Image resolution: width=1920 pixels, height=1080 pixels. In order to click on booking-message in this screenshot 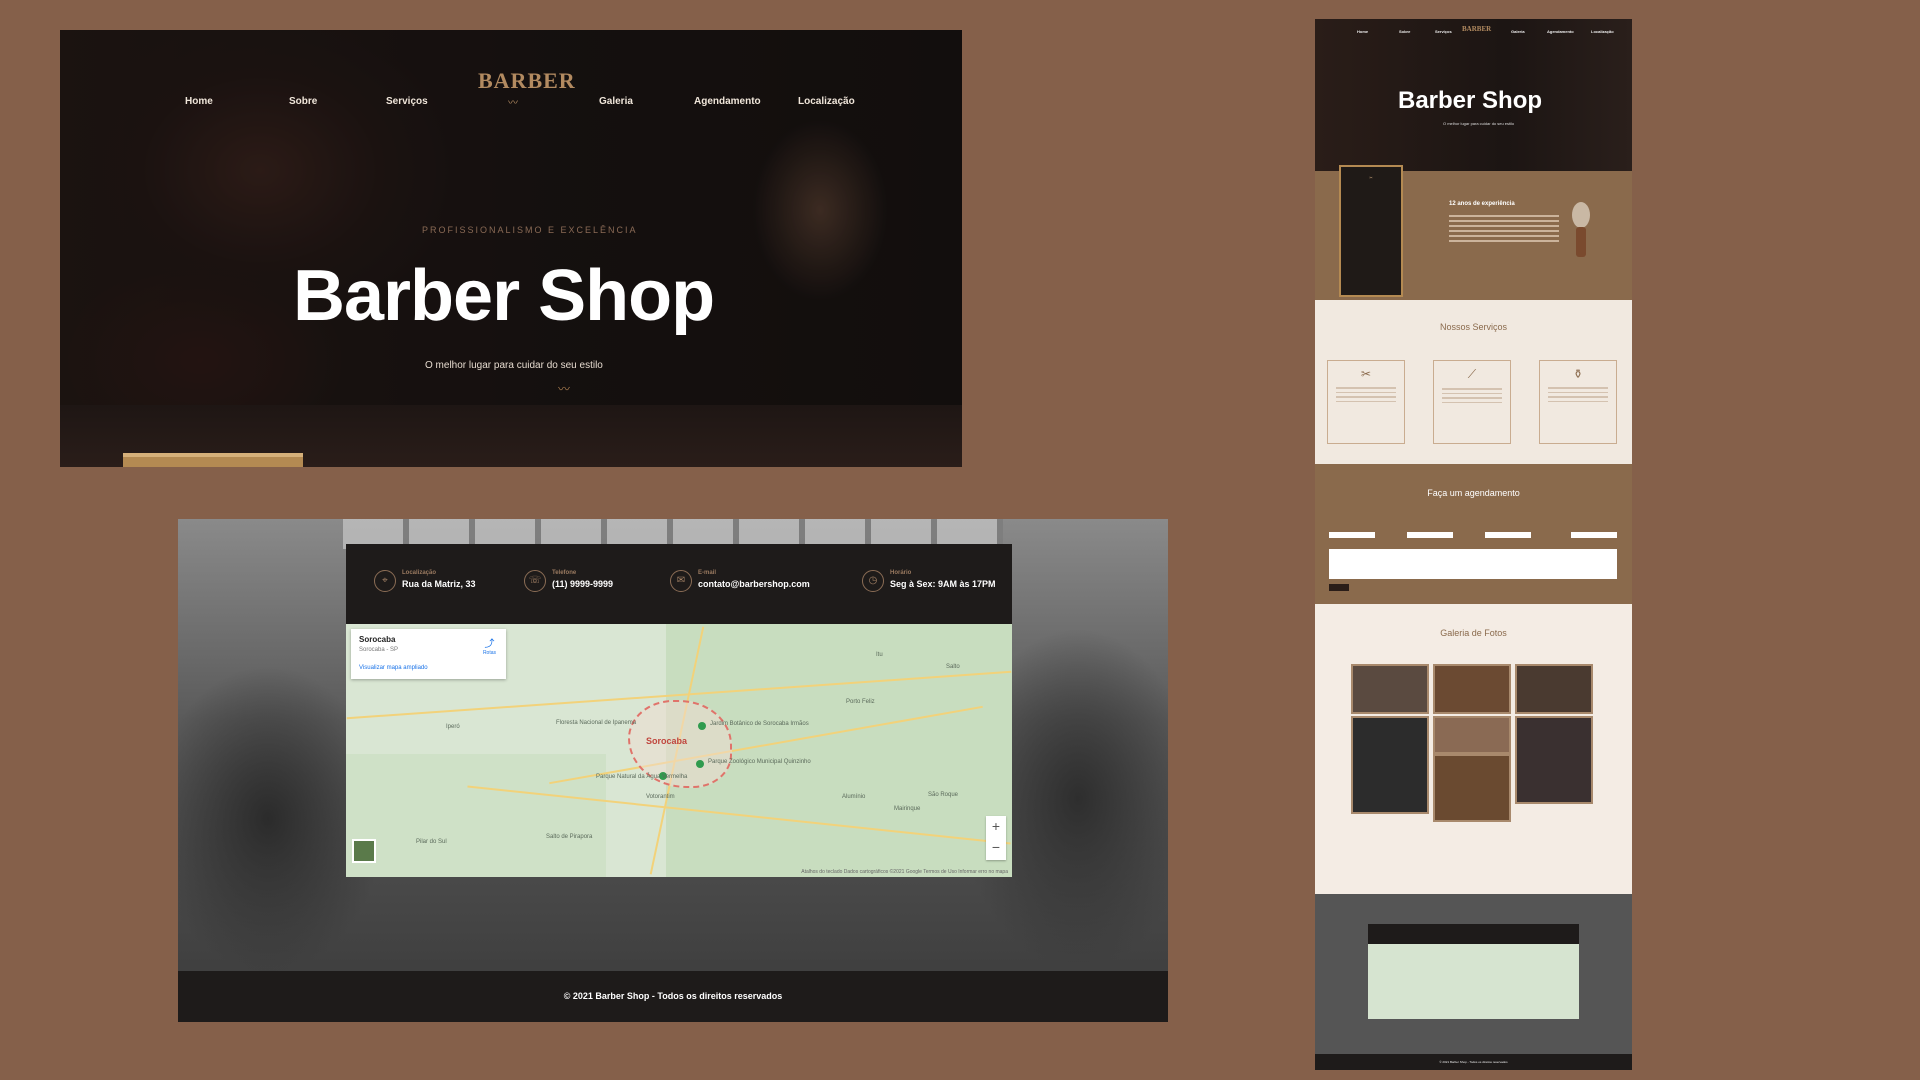, I will do `click(1473, 564)`.